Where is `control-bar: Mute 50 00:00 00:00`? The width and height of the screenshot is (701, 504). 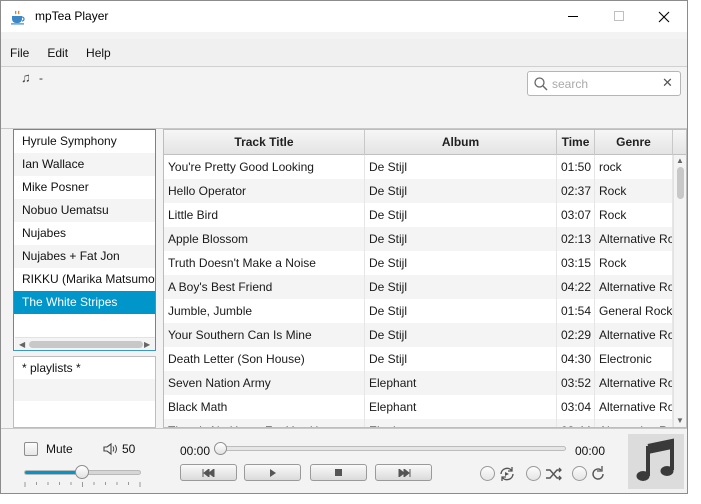
control-bar: Mute 50 00:00 00:00 is located at coordinates (344, 460).